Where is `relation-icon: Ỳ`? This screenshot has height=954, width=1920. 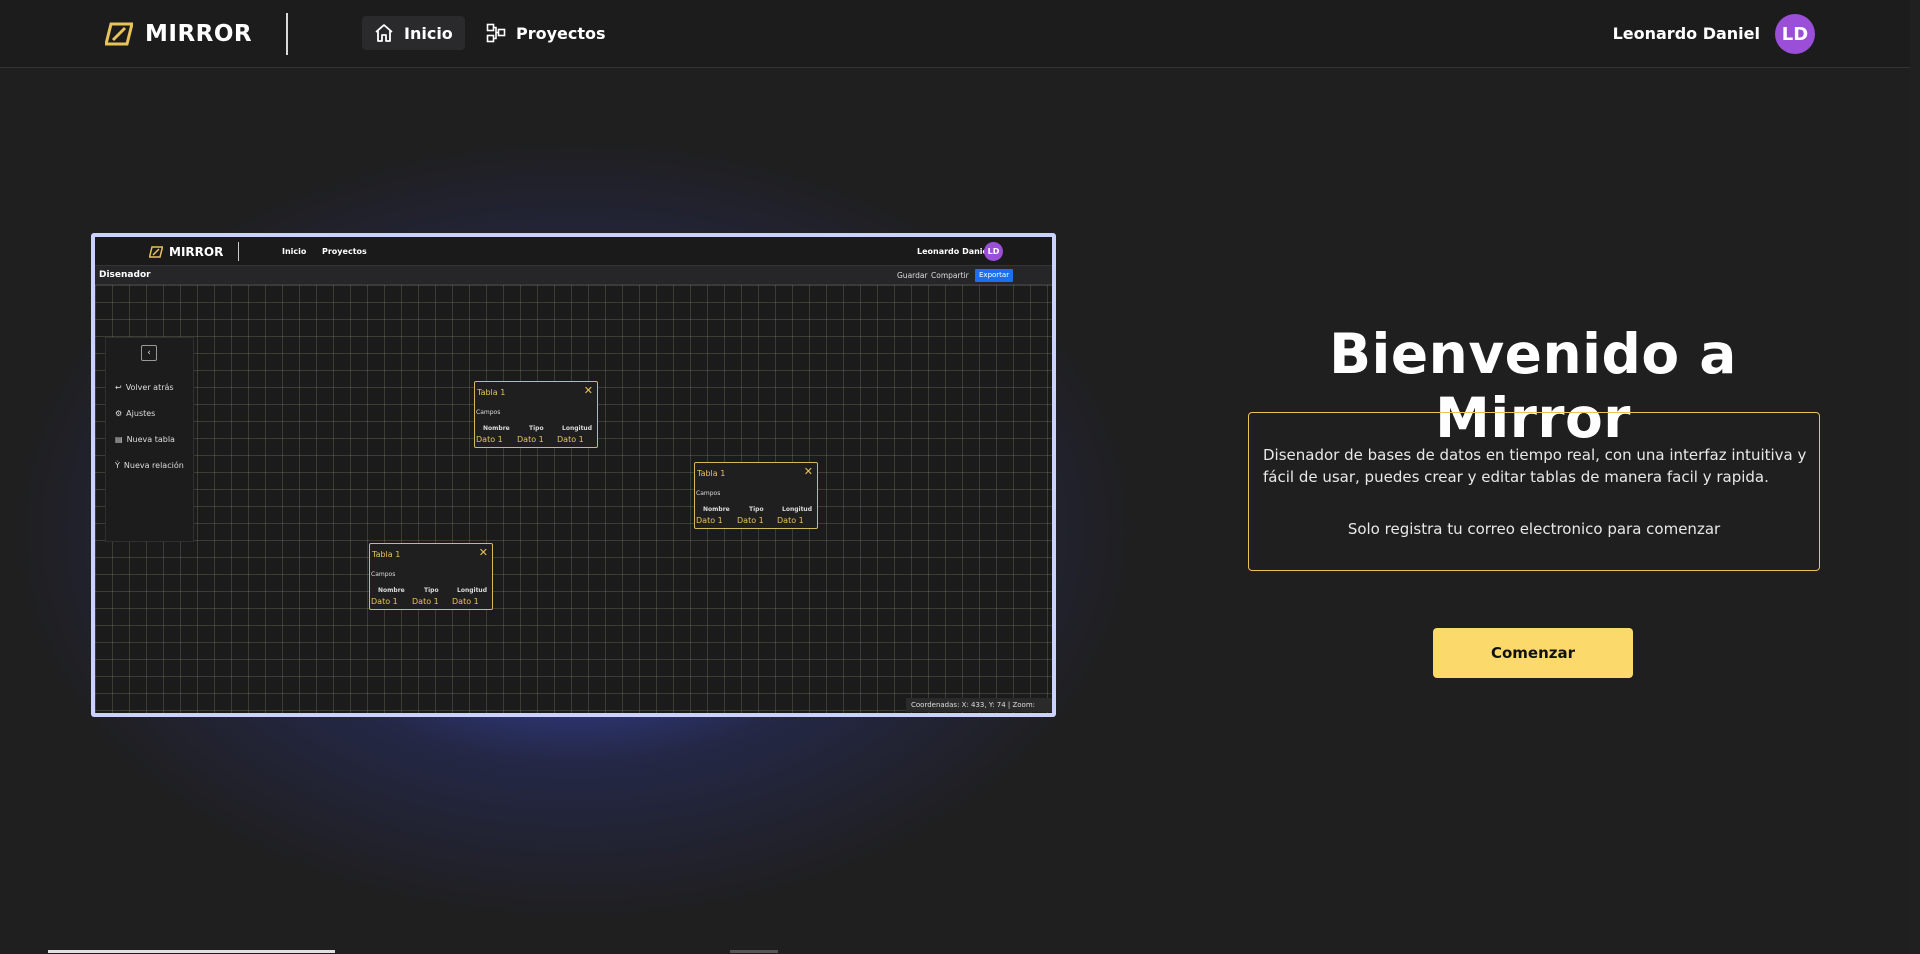
relation-icon: Ỳ is located at coordinates (117, 465).